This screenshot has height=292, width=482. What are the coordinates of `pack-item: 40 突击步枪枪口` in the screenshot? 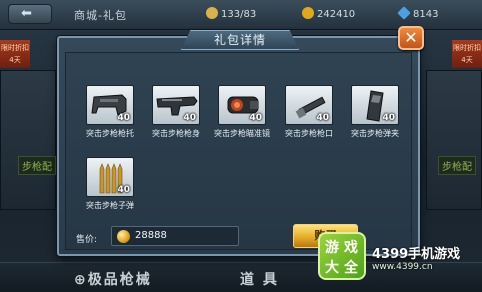 It's located at (309, 112).